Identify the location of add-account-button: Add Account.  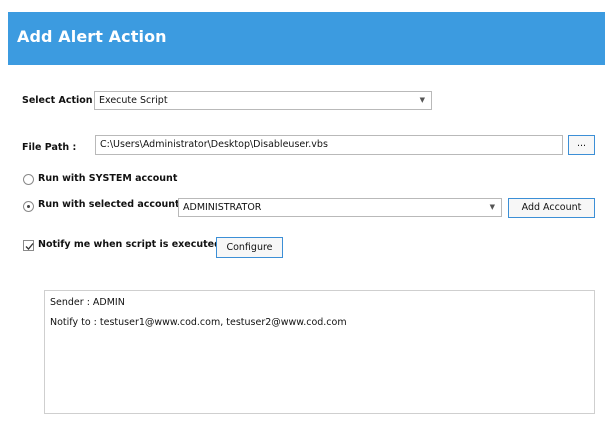
(551, 208).